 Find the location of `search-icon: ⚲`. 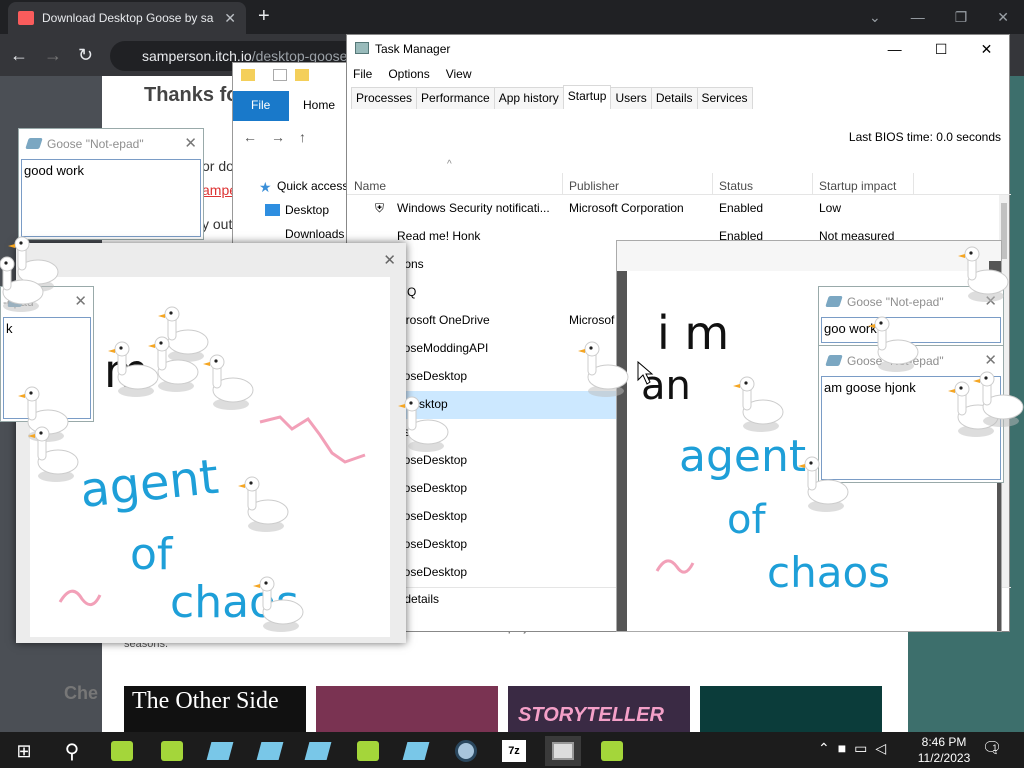

search-icon: ⚲ is located at coordinates (72, 751).